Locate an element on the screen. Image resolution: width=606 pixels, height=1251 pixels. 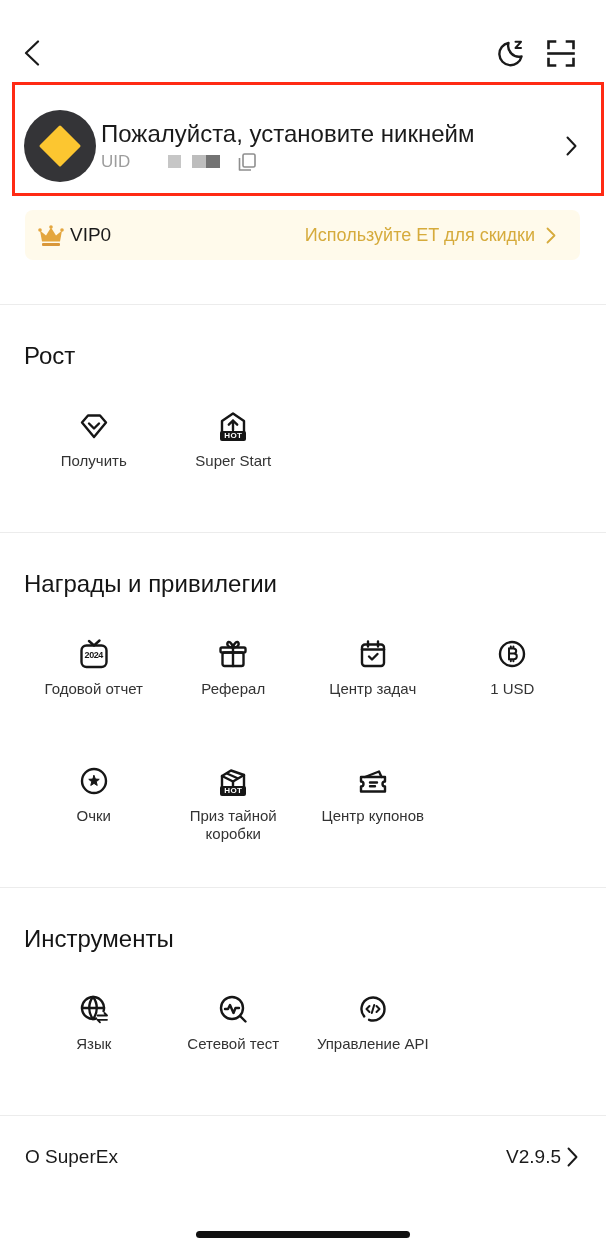
shortcut-button: Язык is located at coordinates (94, 1023).